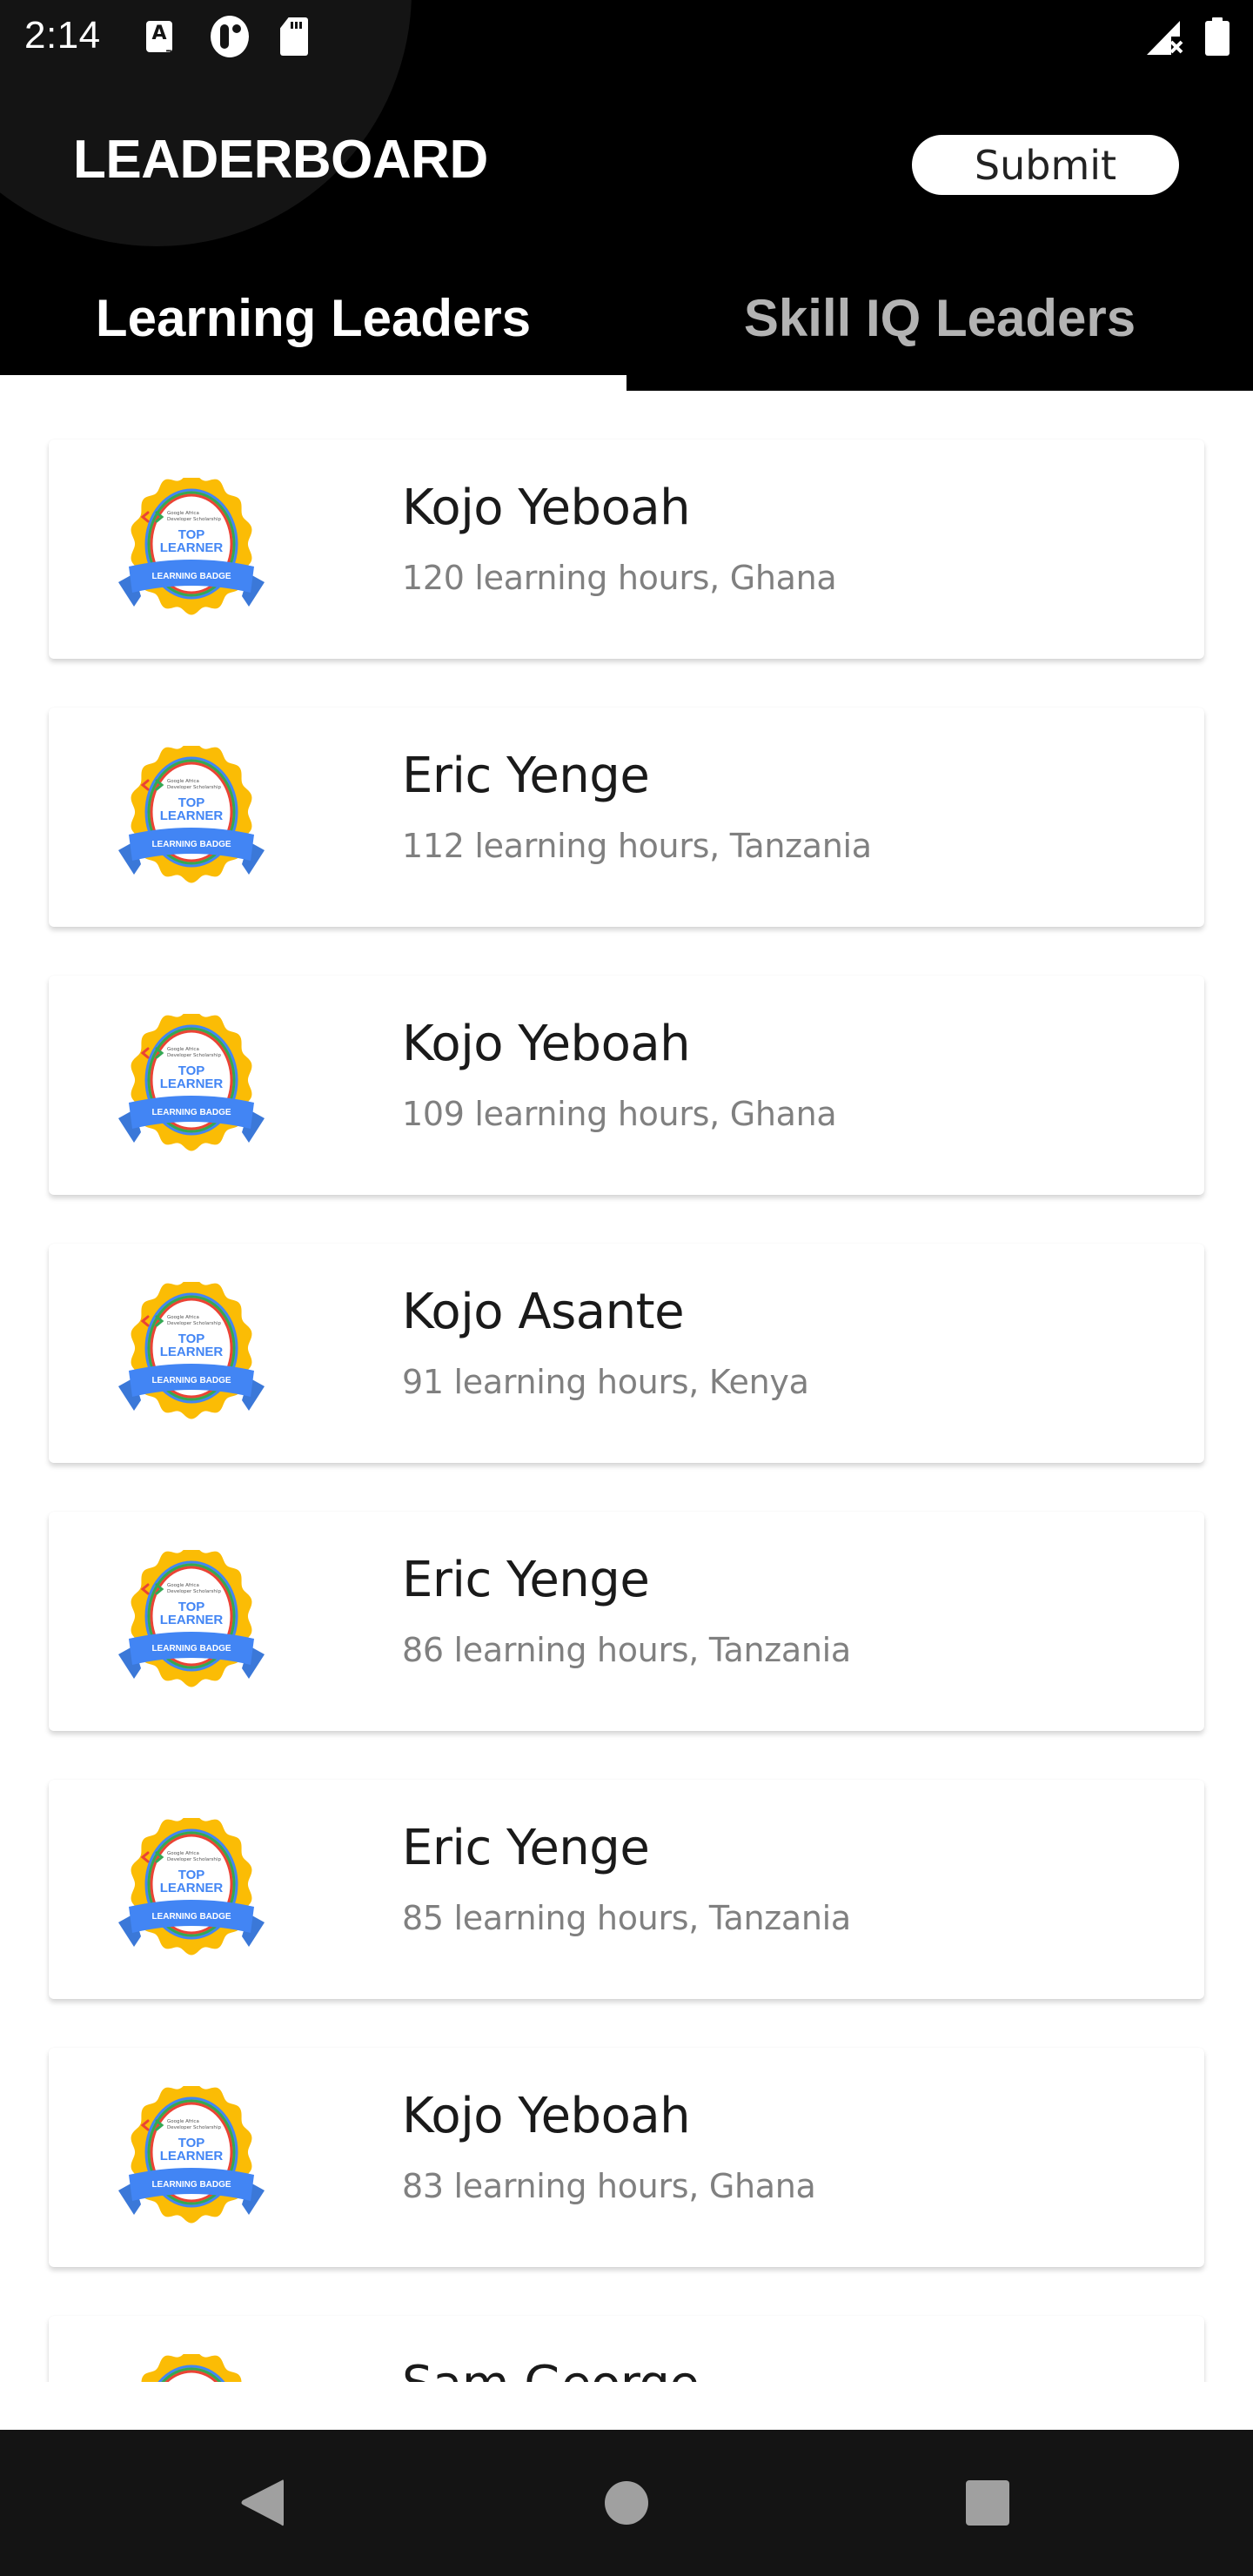 The width and height of the screenshot is (1253, 2576). Describe the element at coordinates (313, 383) in the screenshot. I see `tab-selected-indicator` at that location.